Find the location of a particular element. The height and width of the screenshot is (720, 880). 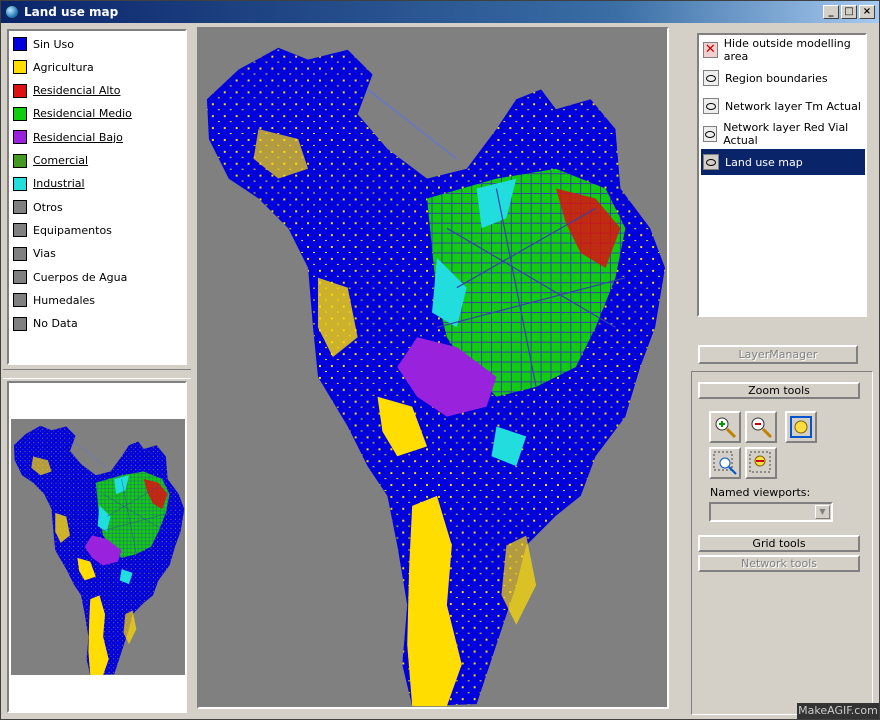

legend-label: Agricultura is located at coordinates (63, 67).